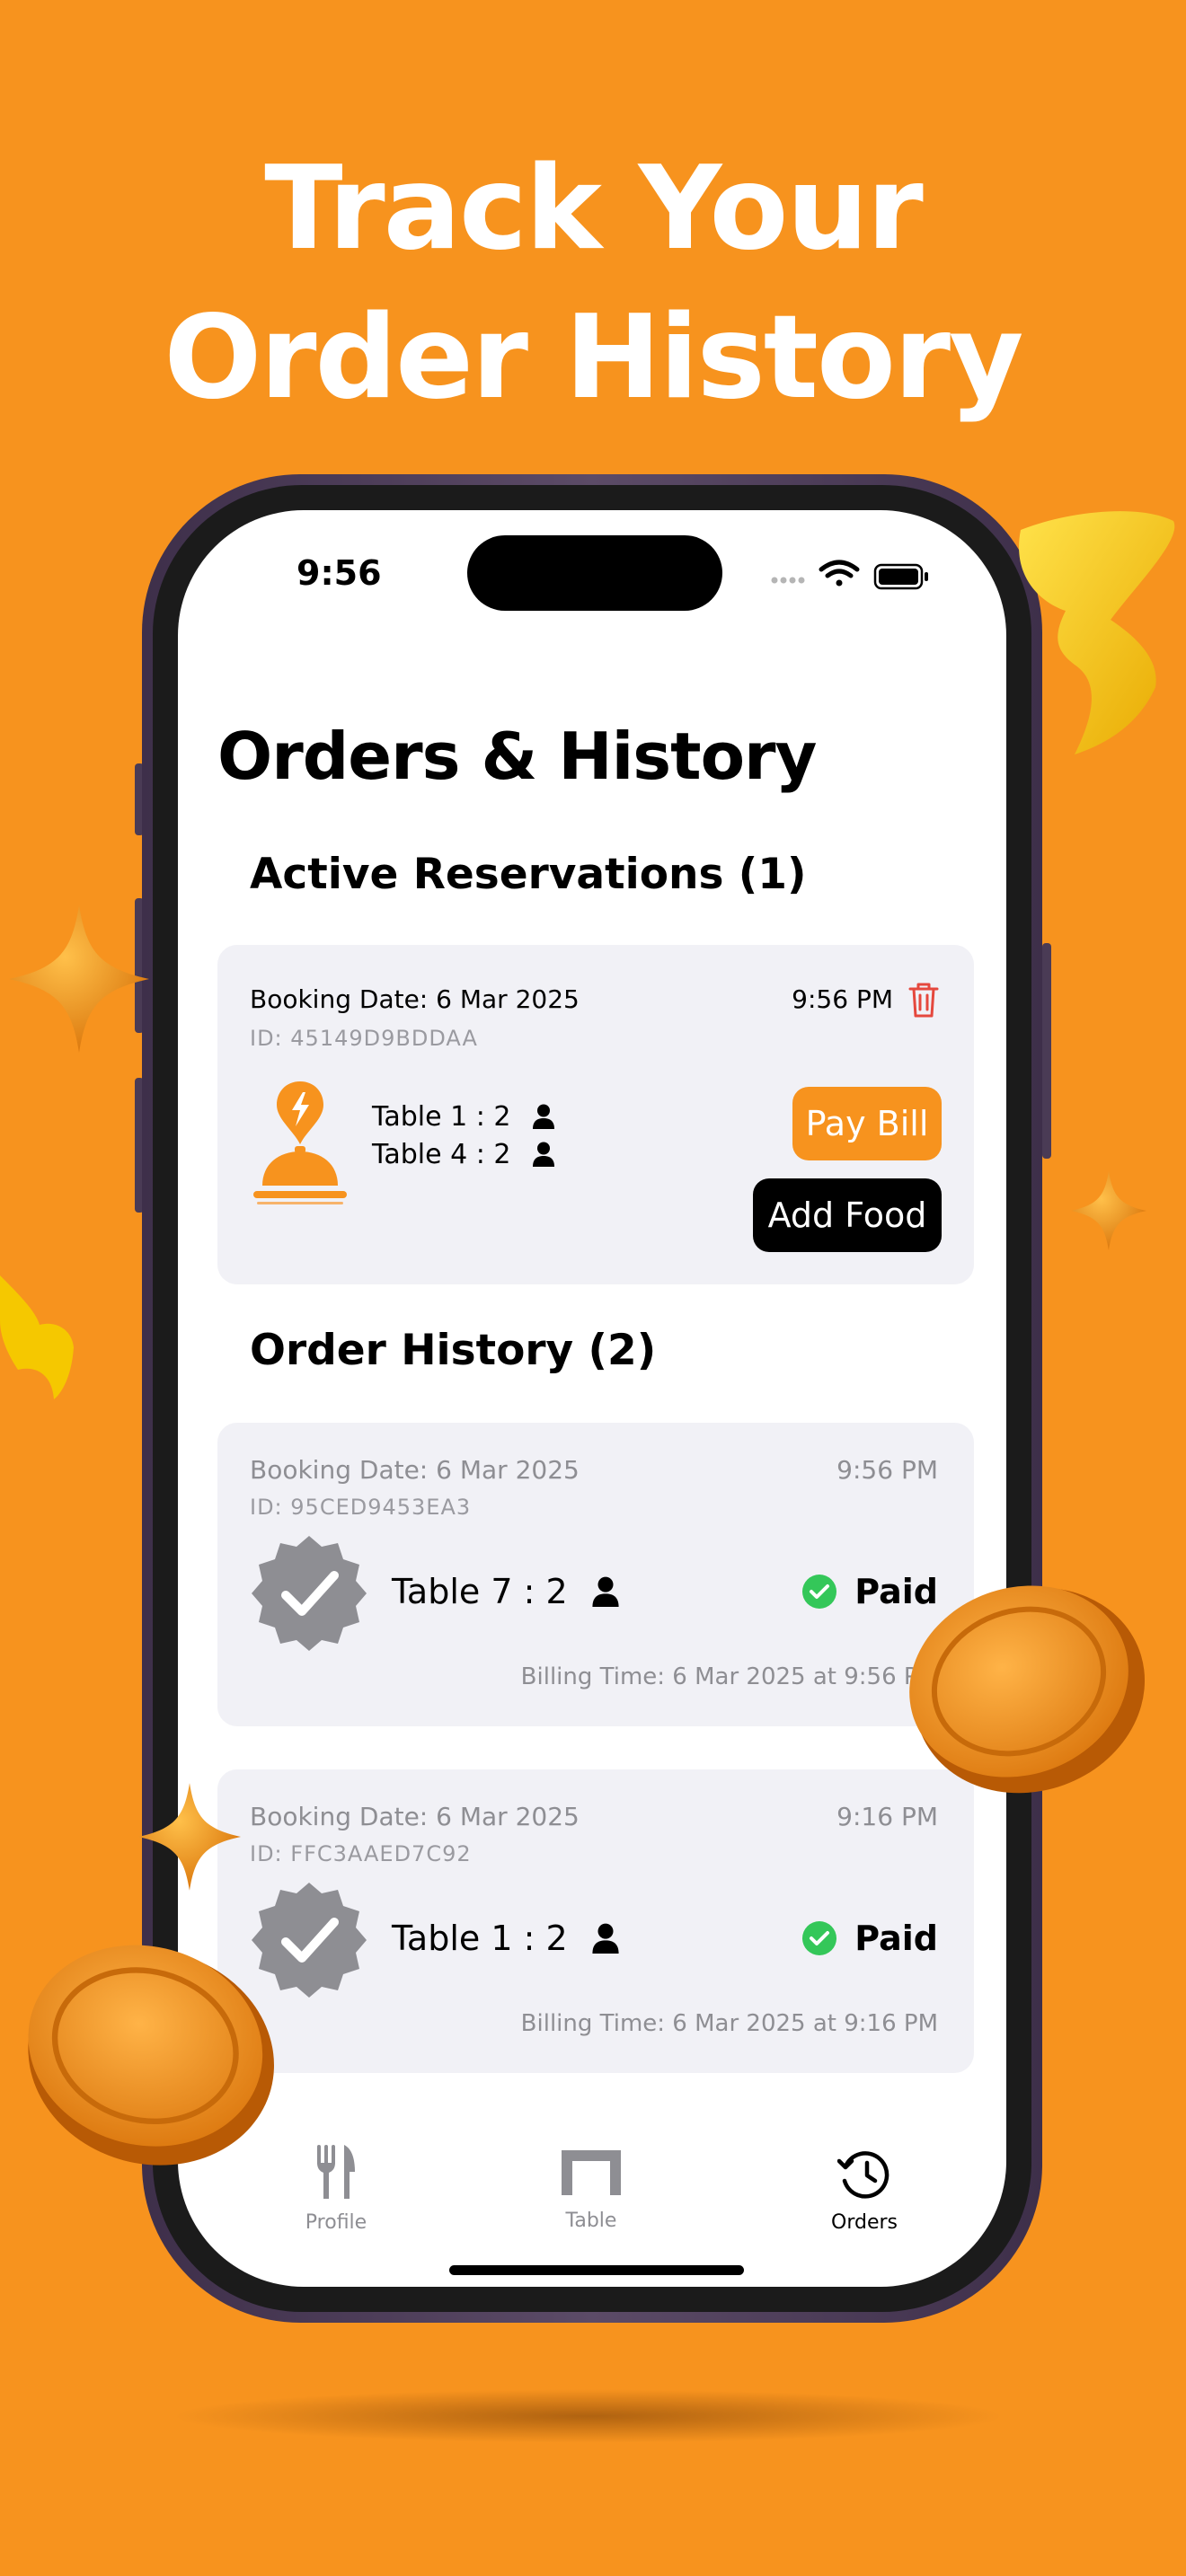 The image size is (1186, 2576). I want to click on clock-history-icon, so click(863, 2175).